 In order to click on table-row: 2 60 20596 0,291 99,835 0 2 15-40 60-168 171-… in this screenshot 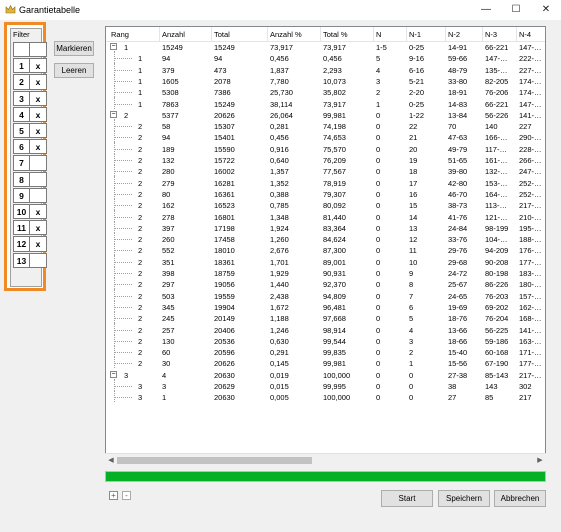, I will do `click(325, 351)`.